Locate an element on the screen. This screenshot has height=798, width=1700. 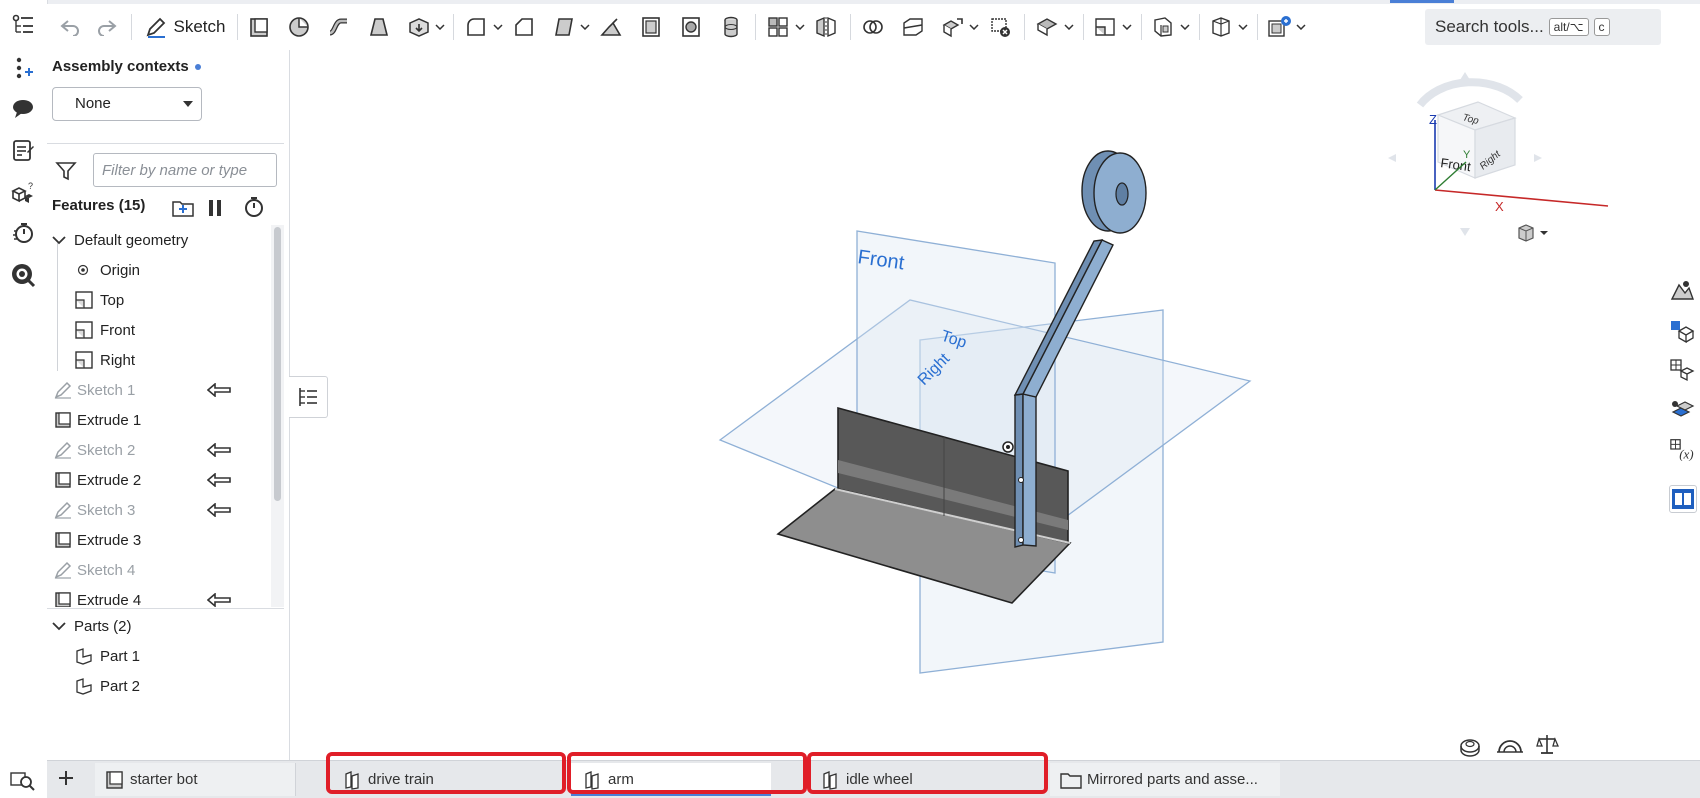
pattern-tool-icon is located at coordinates (778, 27).